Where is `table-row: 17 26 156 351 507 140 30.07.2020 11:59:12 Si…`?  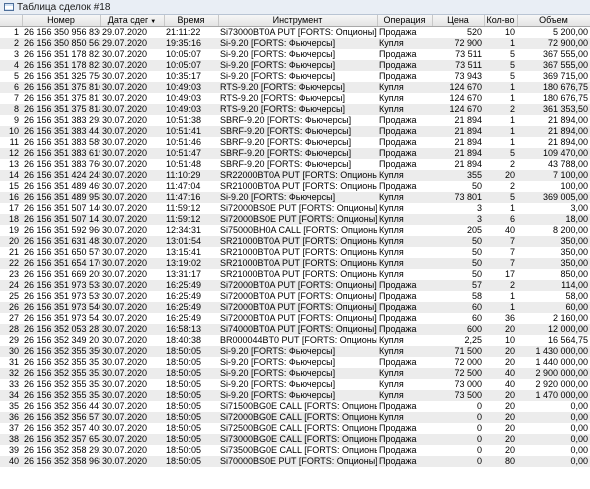
table-row: 17 26 156 351 507 140 30.07.2020 11:59:12 Si… is located at coordinates (295, 208).